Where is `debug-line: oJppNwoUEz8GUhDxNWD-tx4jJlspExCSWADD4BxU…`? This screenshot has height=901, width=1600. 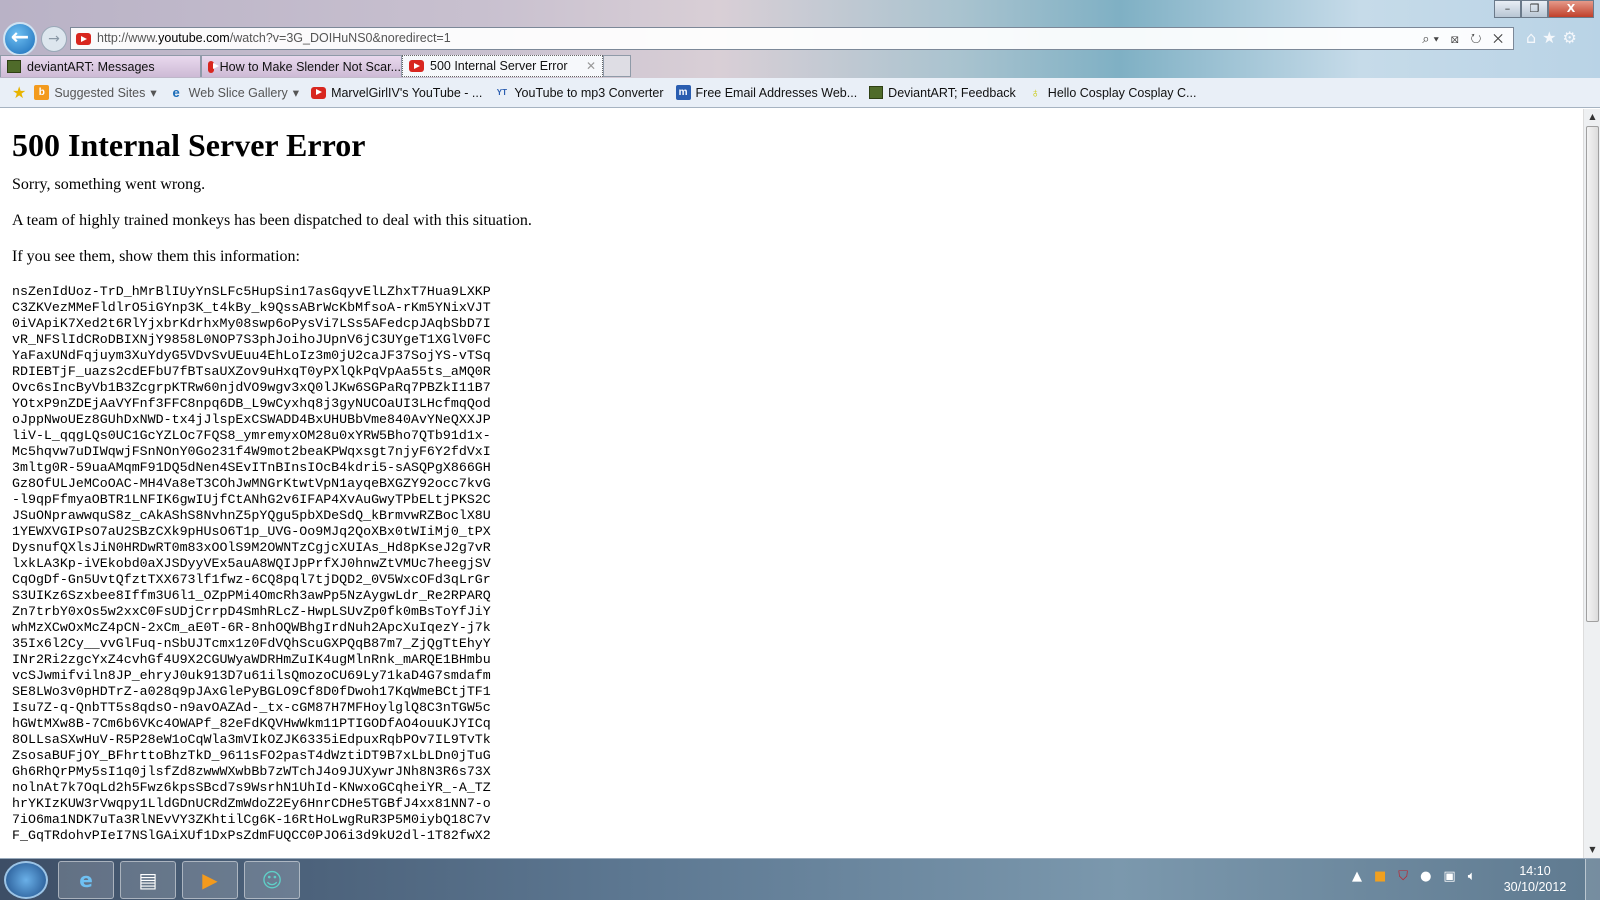 debug-line: oJppNwoUEz8GUhDxNWD-tx4jJlspExCSWADD4BxU… is located at coordinates (251, 419).